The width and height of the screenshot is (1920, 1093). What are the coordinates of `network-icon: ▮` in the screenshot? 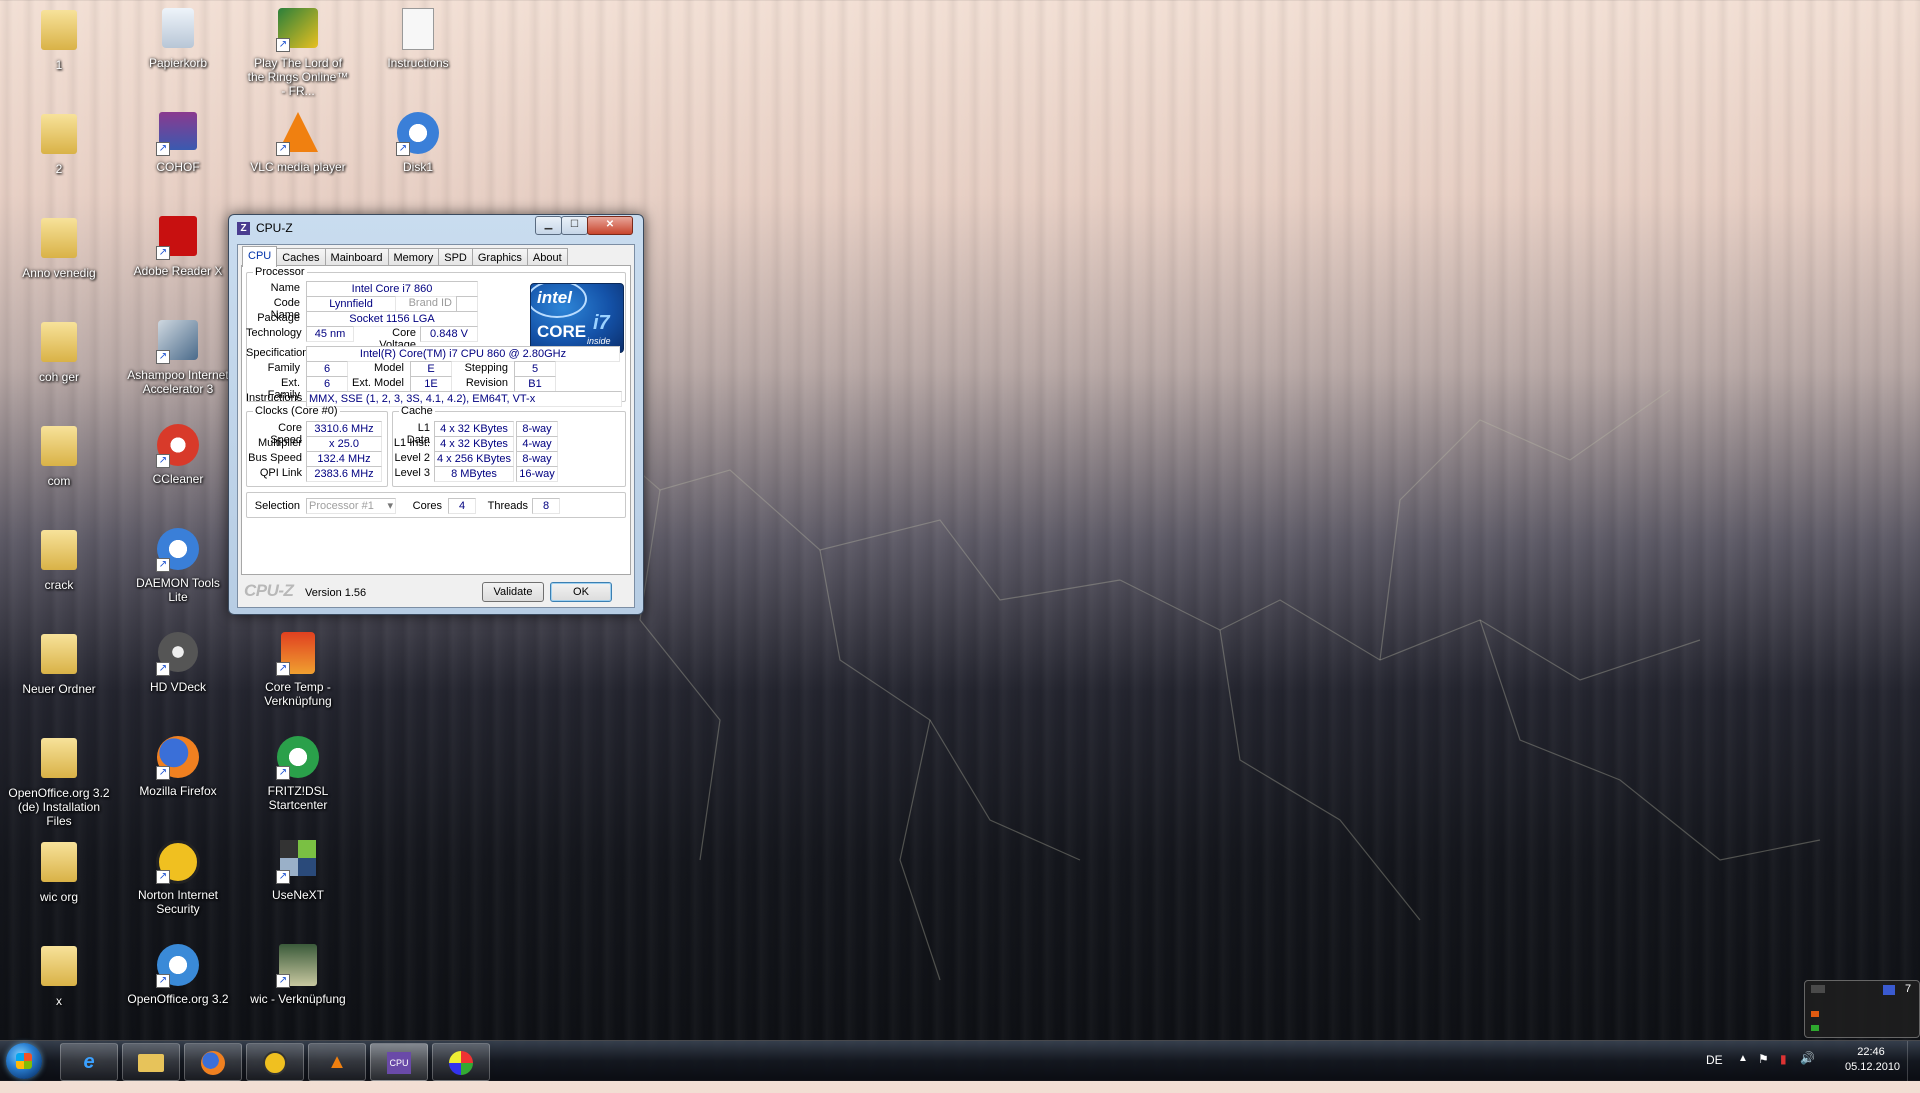 It's located at (1783, 1072).